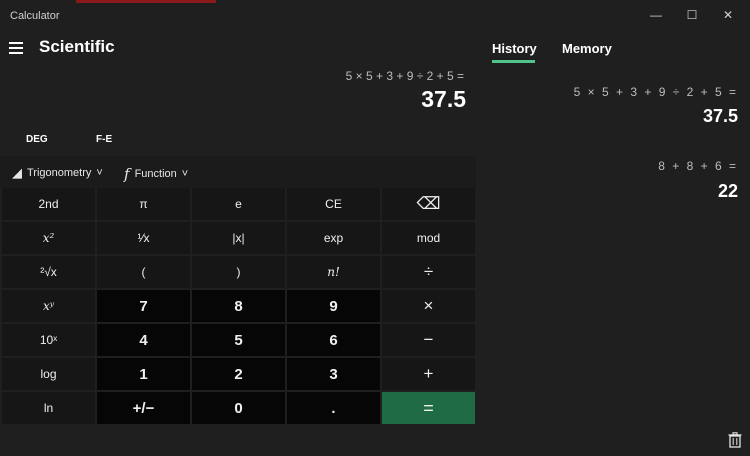  Describe the element at coordinates (143, 238) in the screenshot. I see `reciprocal-button: ¹⁄x` at that location.